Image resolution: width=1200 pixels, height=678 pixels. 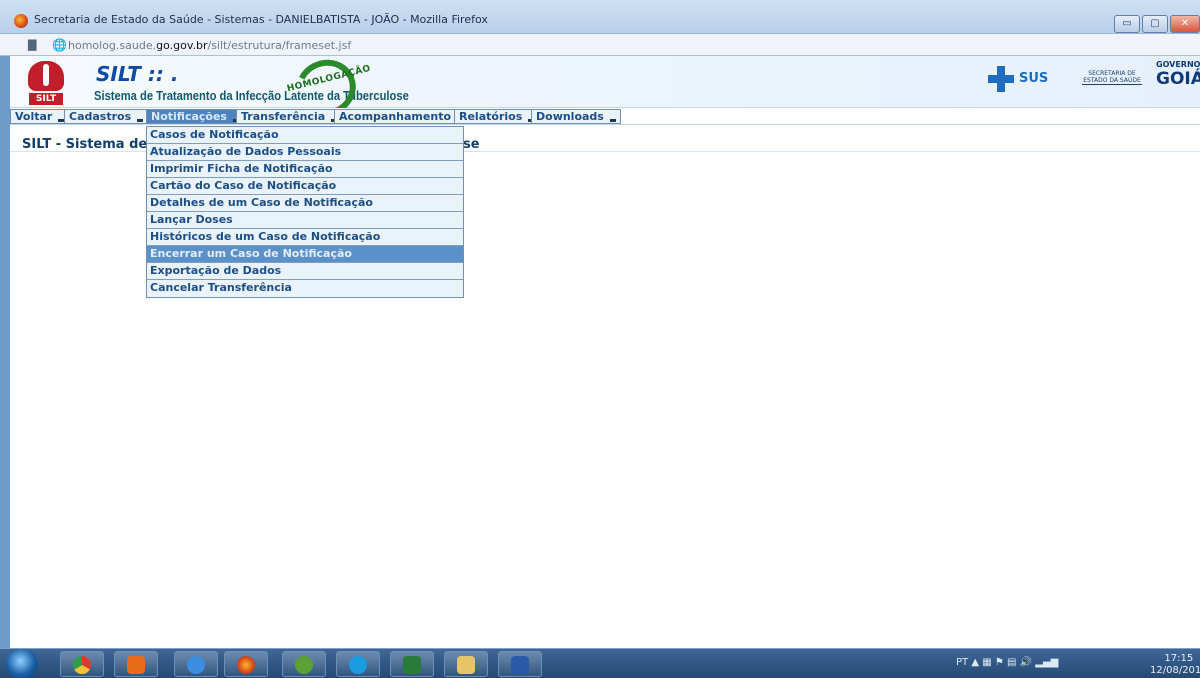 What do you see at coordinates (137, 74) in the screenshot?
I see `system-name: SILT :: .` at bounding box center [137, 74].